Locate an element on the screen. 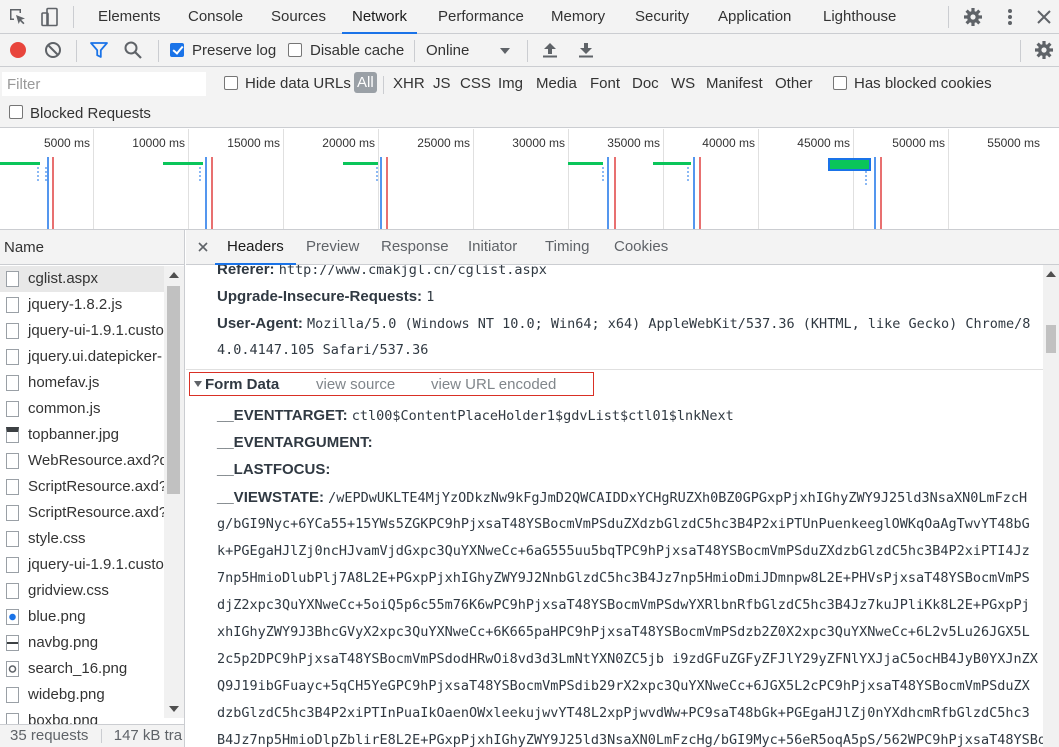  request-row: navbg.png is located at coordinates (82, 643).